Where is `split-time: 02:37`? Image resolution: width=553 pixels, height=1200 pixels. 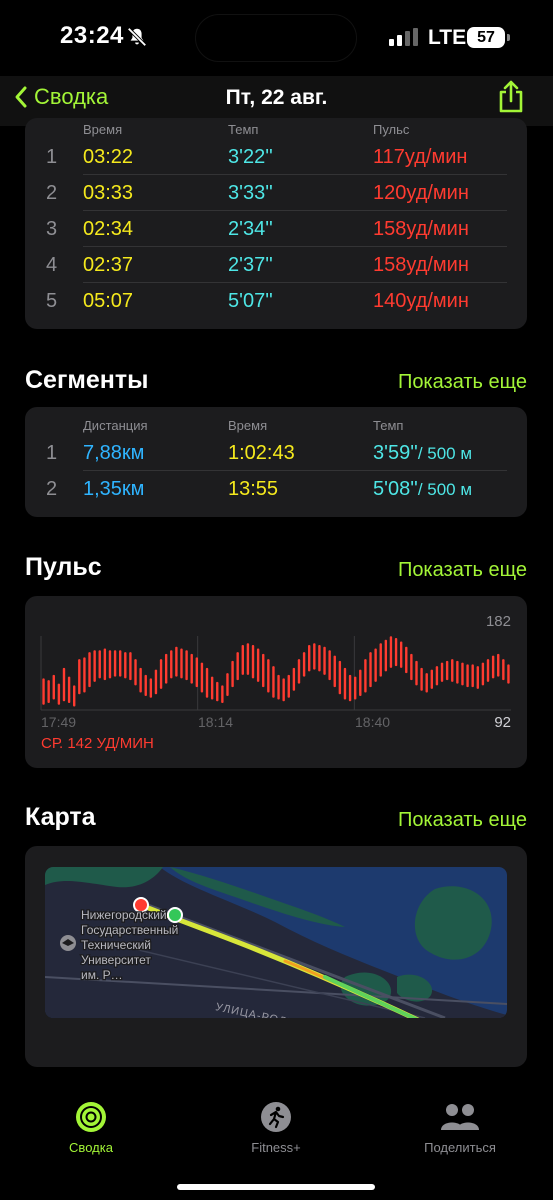 split-time: 02:37 is located at coordinates (108, 265).